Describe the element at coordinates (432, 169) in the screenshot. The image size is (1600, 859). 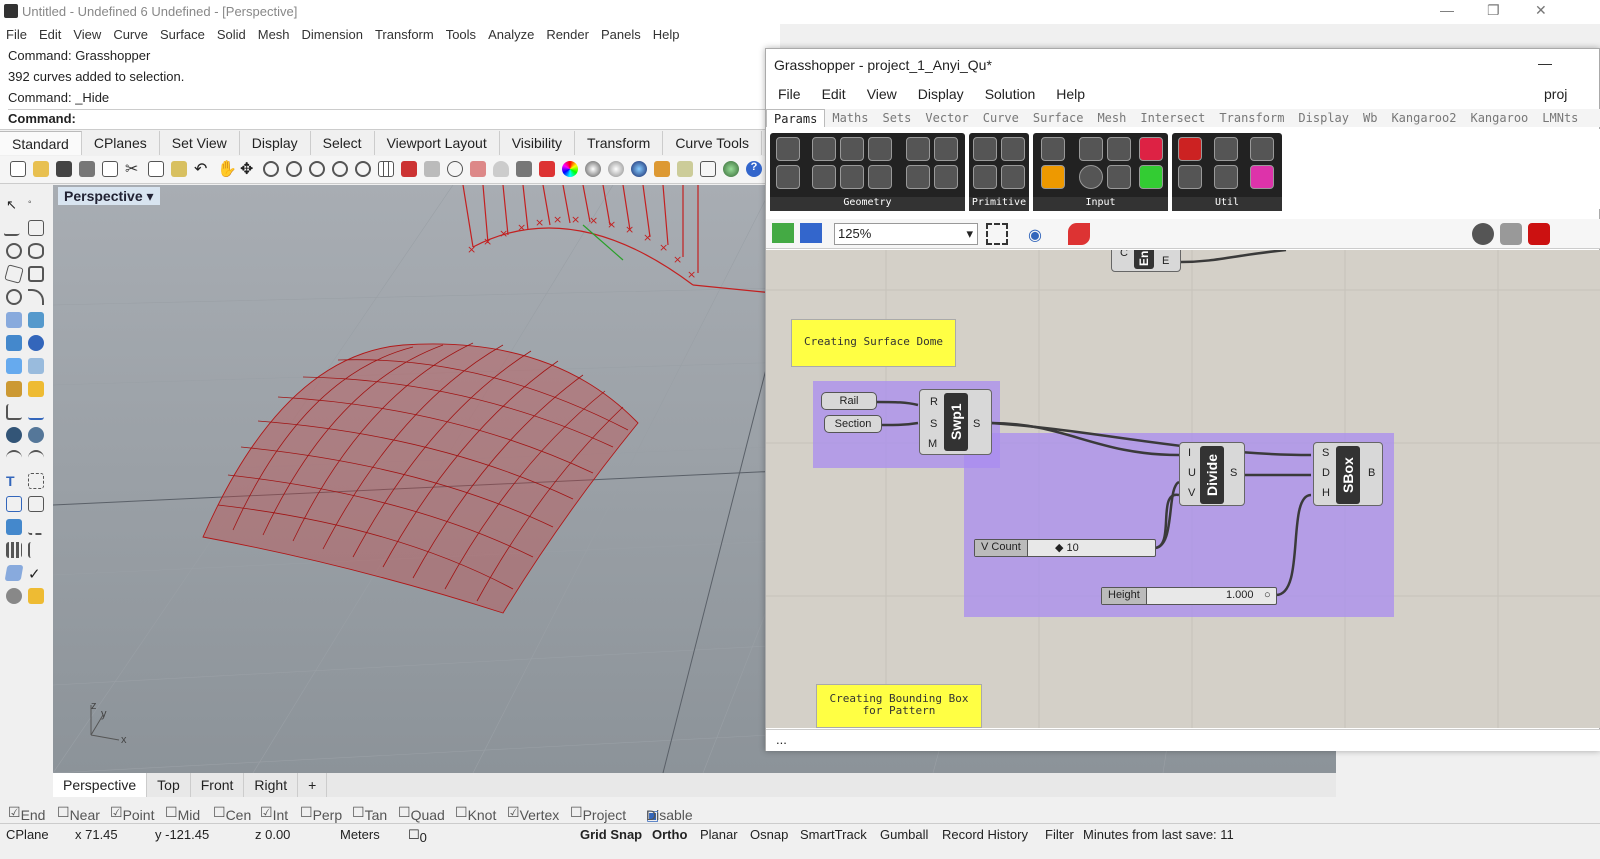
I see `named-view-icon` at that location.